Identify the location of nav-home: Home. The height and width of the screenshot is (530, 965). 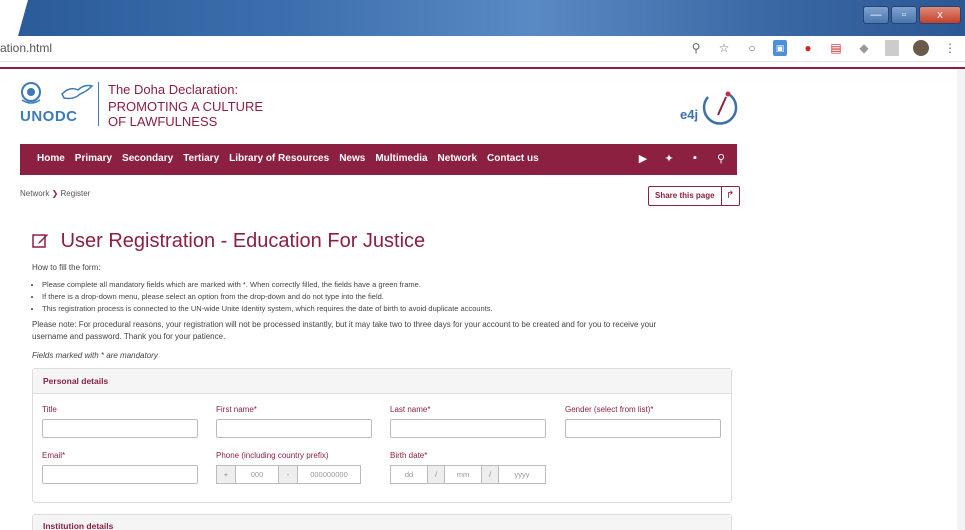
(51, 158).